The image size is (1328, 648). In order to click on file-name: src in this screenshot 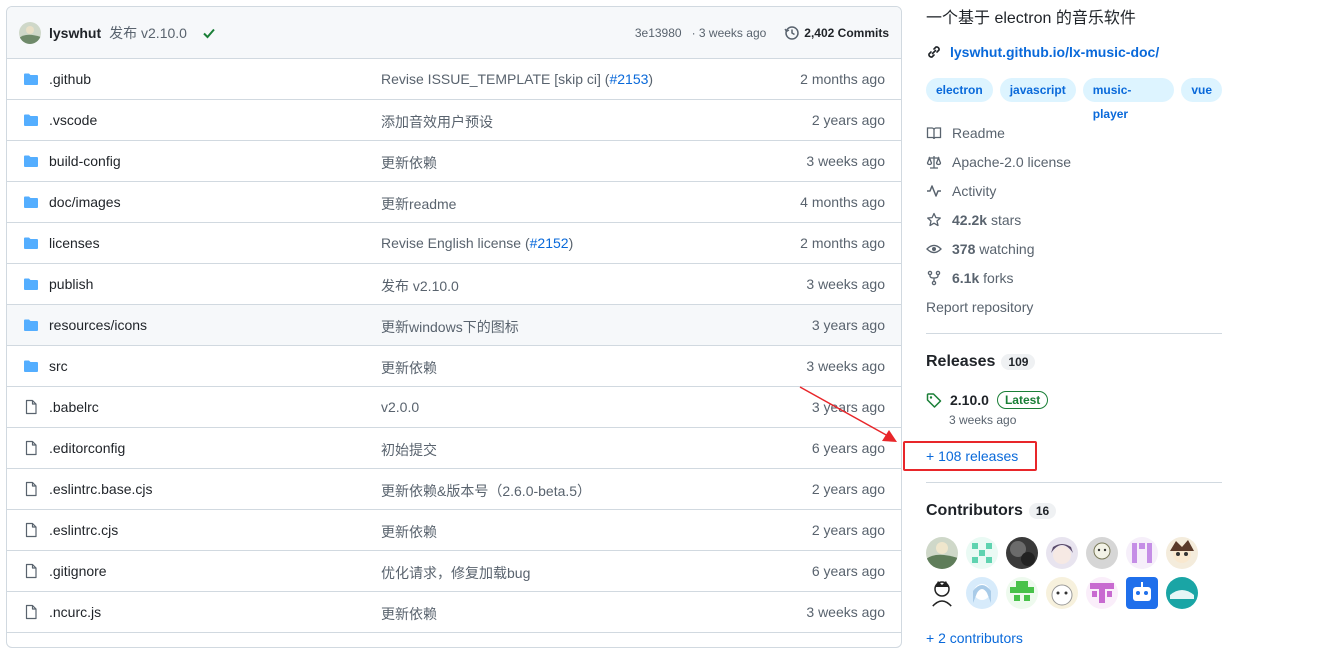, I will do `click(58, 366)`.